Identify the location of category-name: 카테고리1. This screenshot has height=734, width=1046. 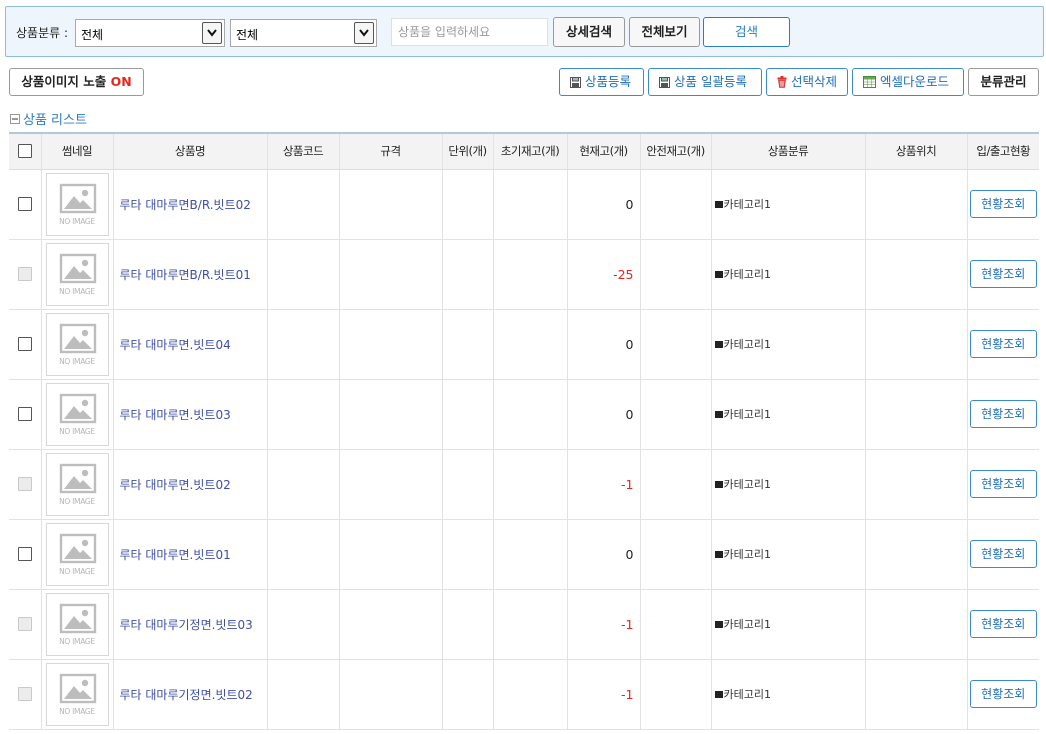
(747, 204).